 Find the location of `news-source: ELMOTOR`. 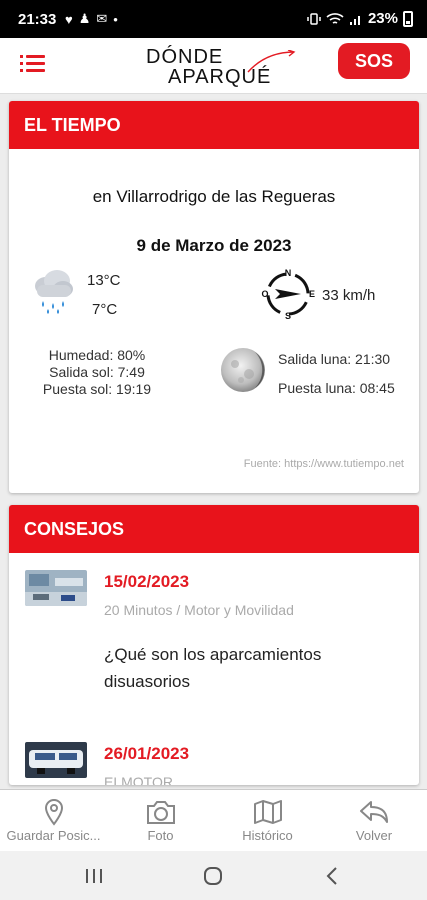

news-source: ELMOTOR is located at coordinates (138, 779).